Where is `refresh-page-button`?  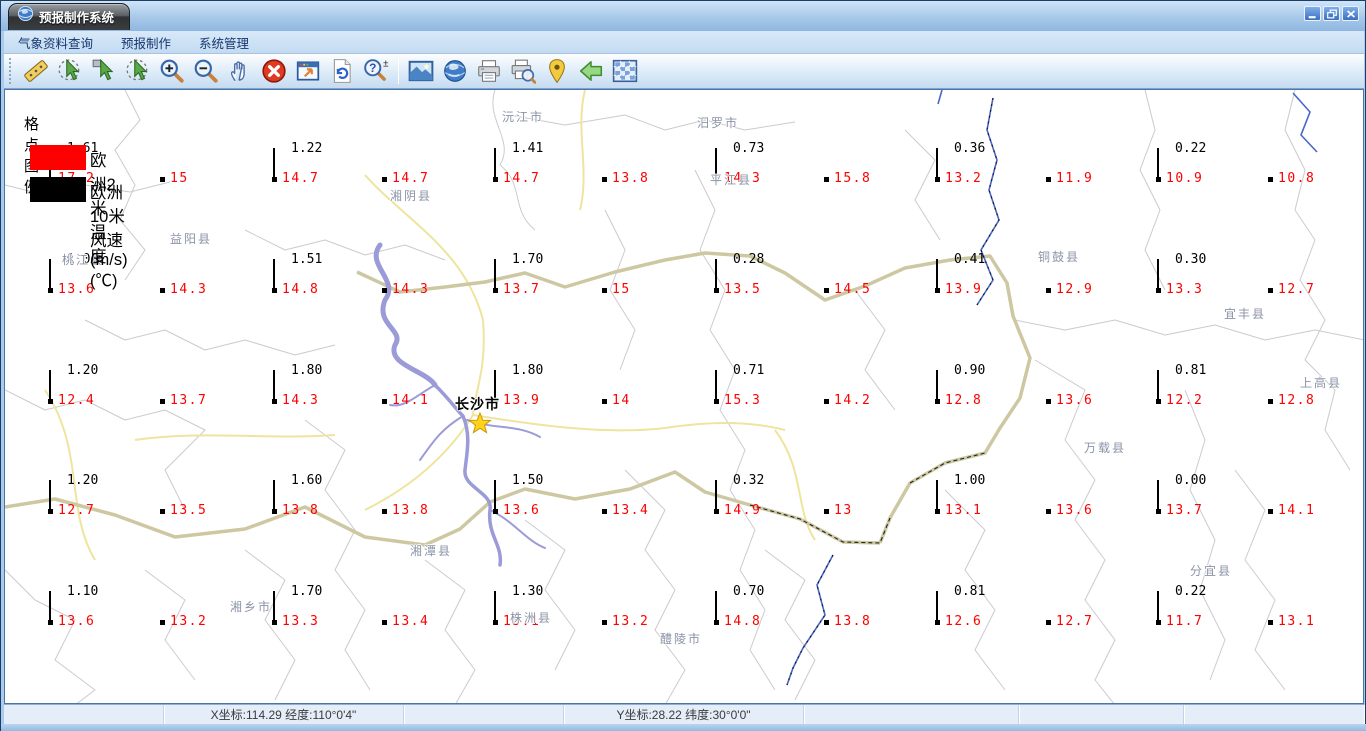
refresh-page-button is located at coordinates (342, 71).